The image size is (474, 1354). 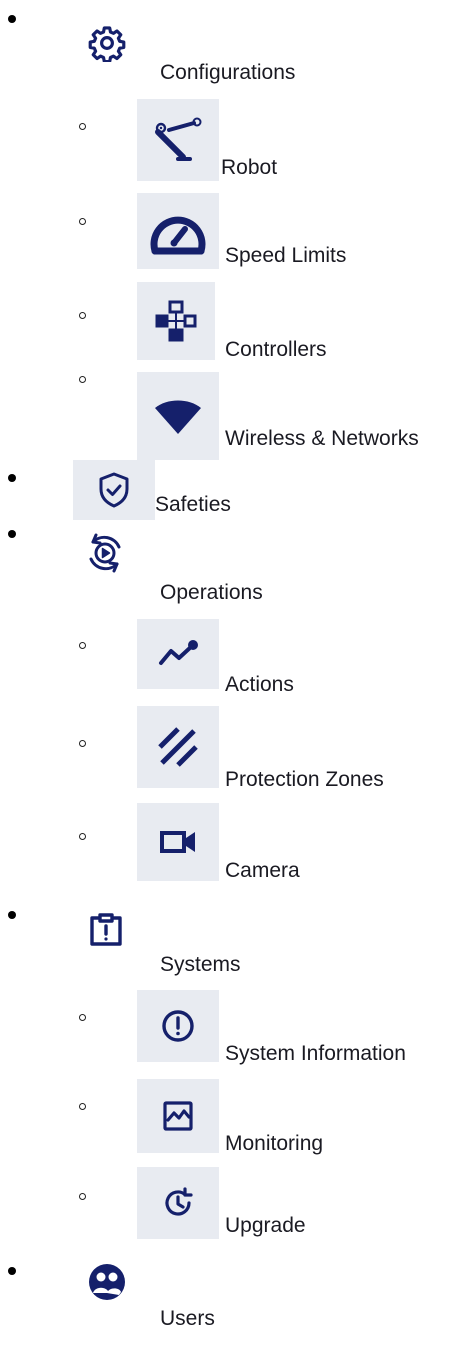 What do you see at coordinates (265, 1226) in the screenshot?
I see `nav-item-upgrade: Upgrade` at bounding box center [265, 1226].